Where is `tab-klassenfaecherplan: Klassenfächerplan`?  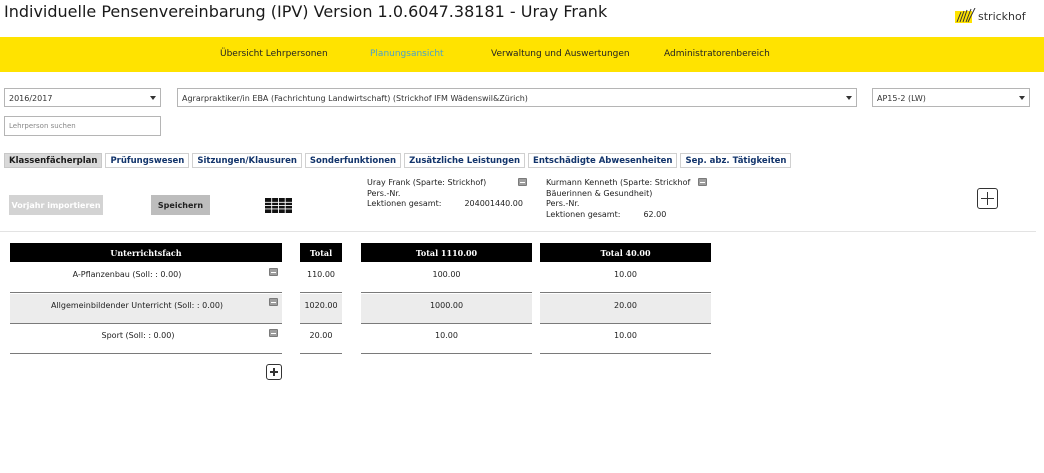
tab-klassenfaecherplan: Klassenfächerplan is located at coordinates (53, 160).